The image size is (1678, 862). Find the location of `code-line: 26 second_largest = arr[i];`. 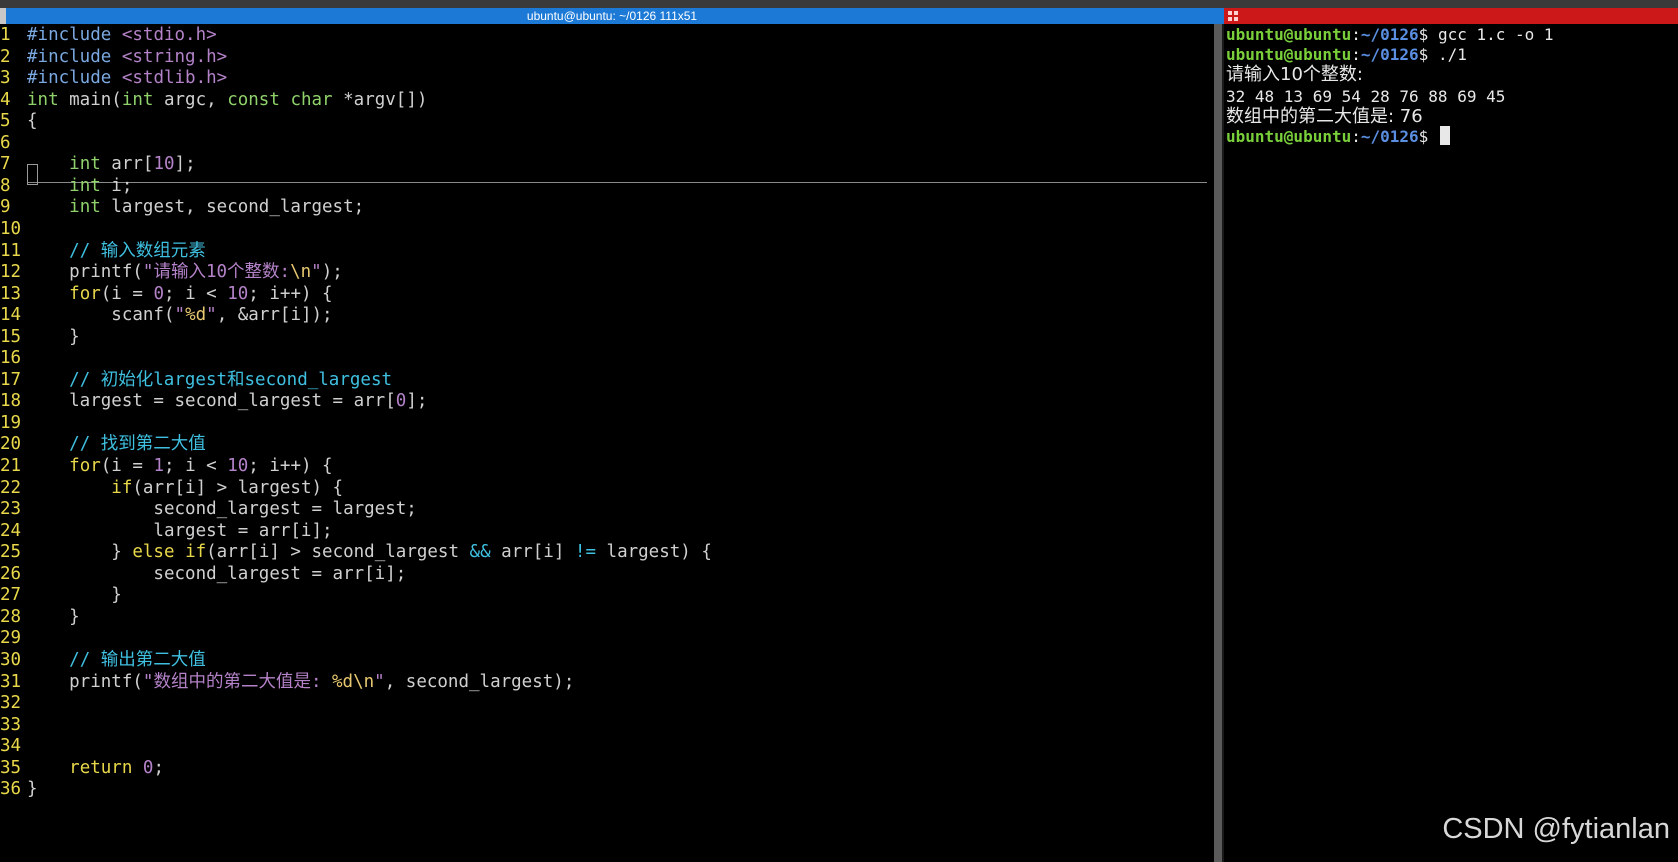

code-line: 26 second_largest = arr[i]; is located at coordinates (203, 574).